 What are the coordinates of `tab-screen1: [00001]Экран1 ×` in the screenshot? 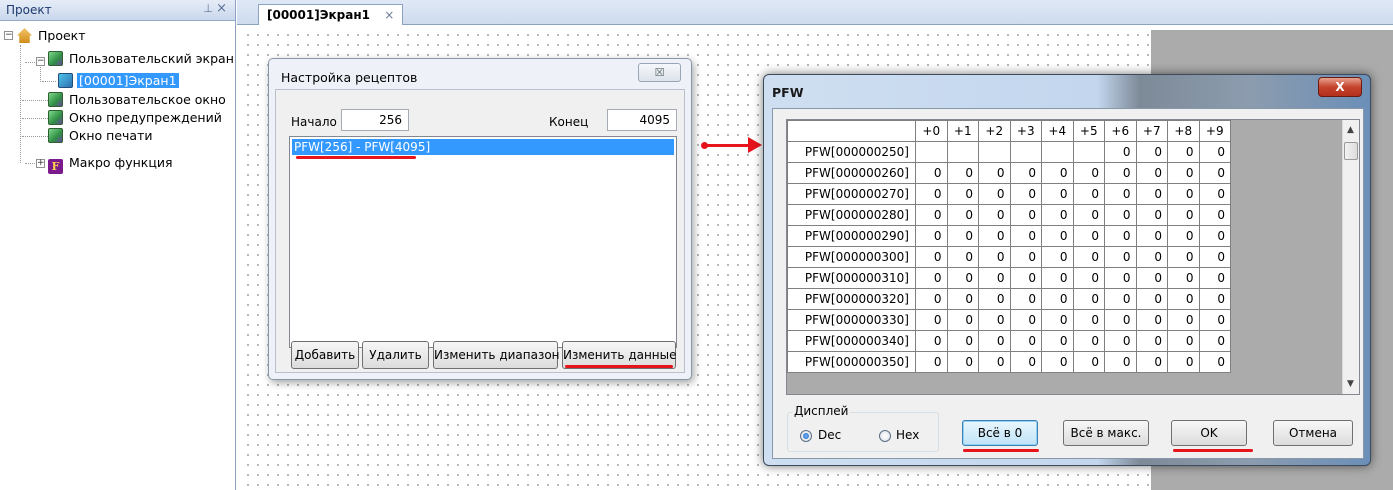 It's located at (331, 14).